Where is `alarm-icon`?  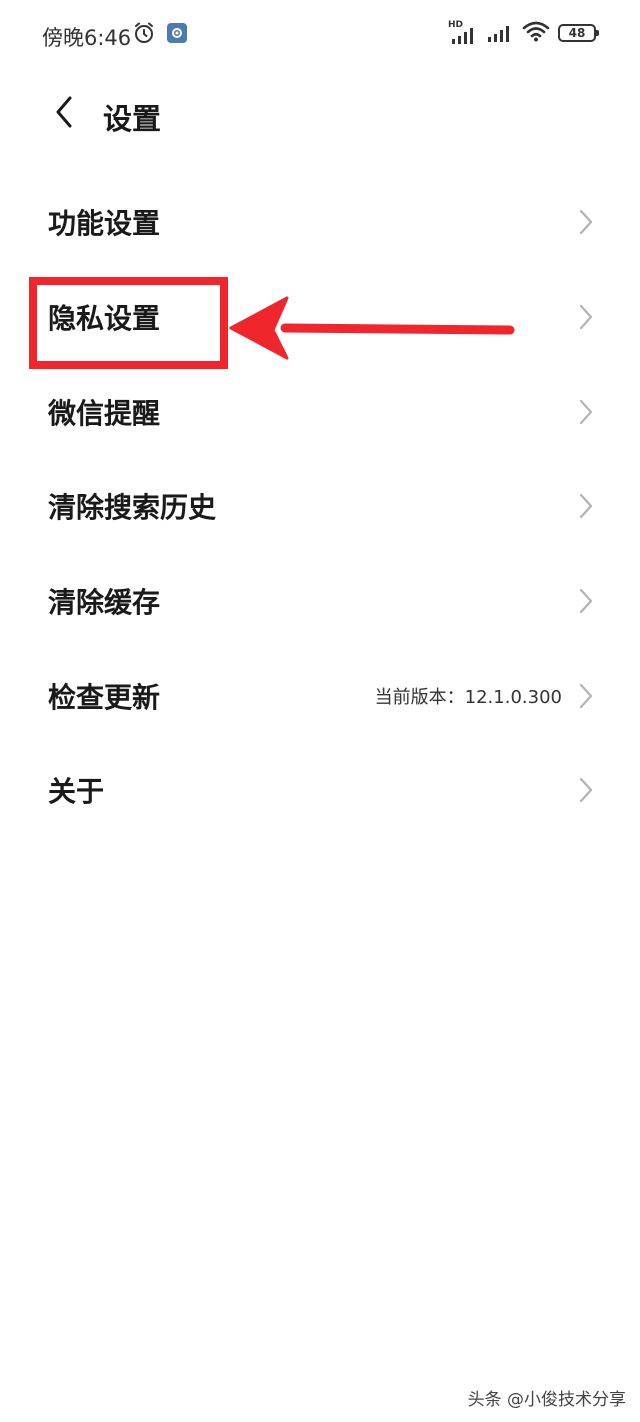
alarm-icon is located at coordinates (144, 35).